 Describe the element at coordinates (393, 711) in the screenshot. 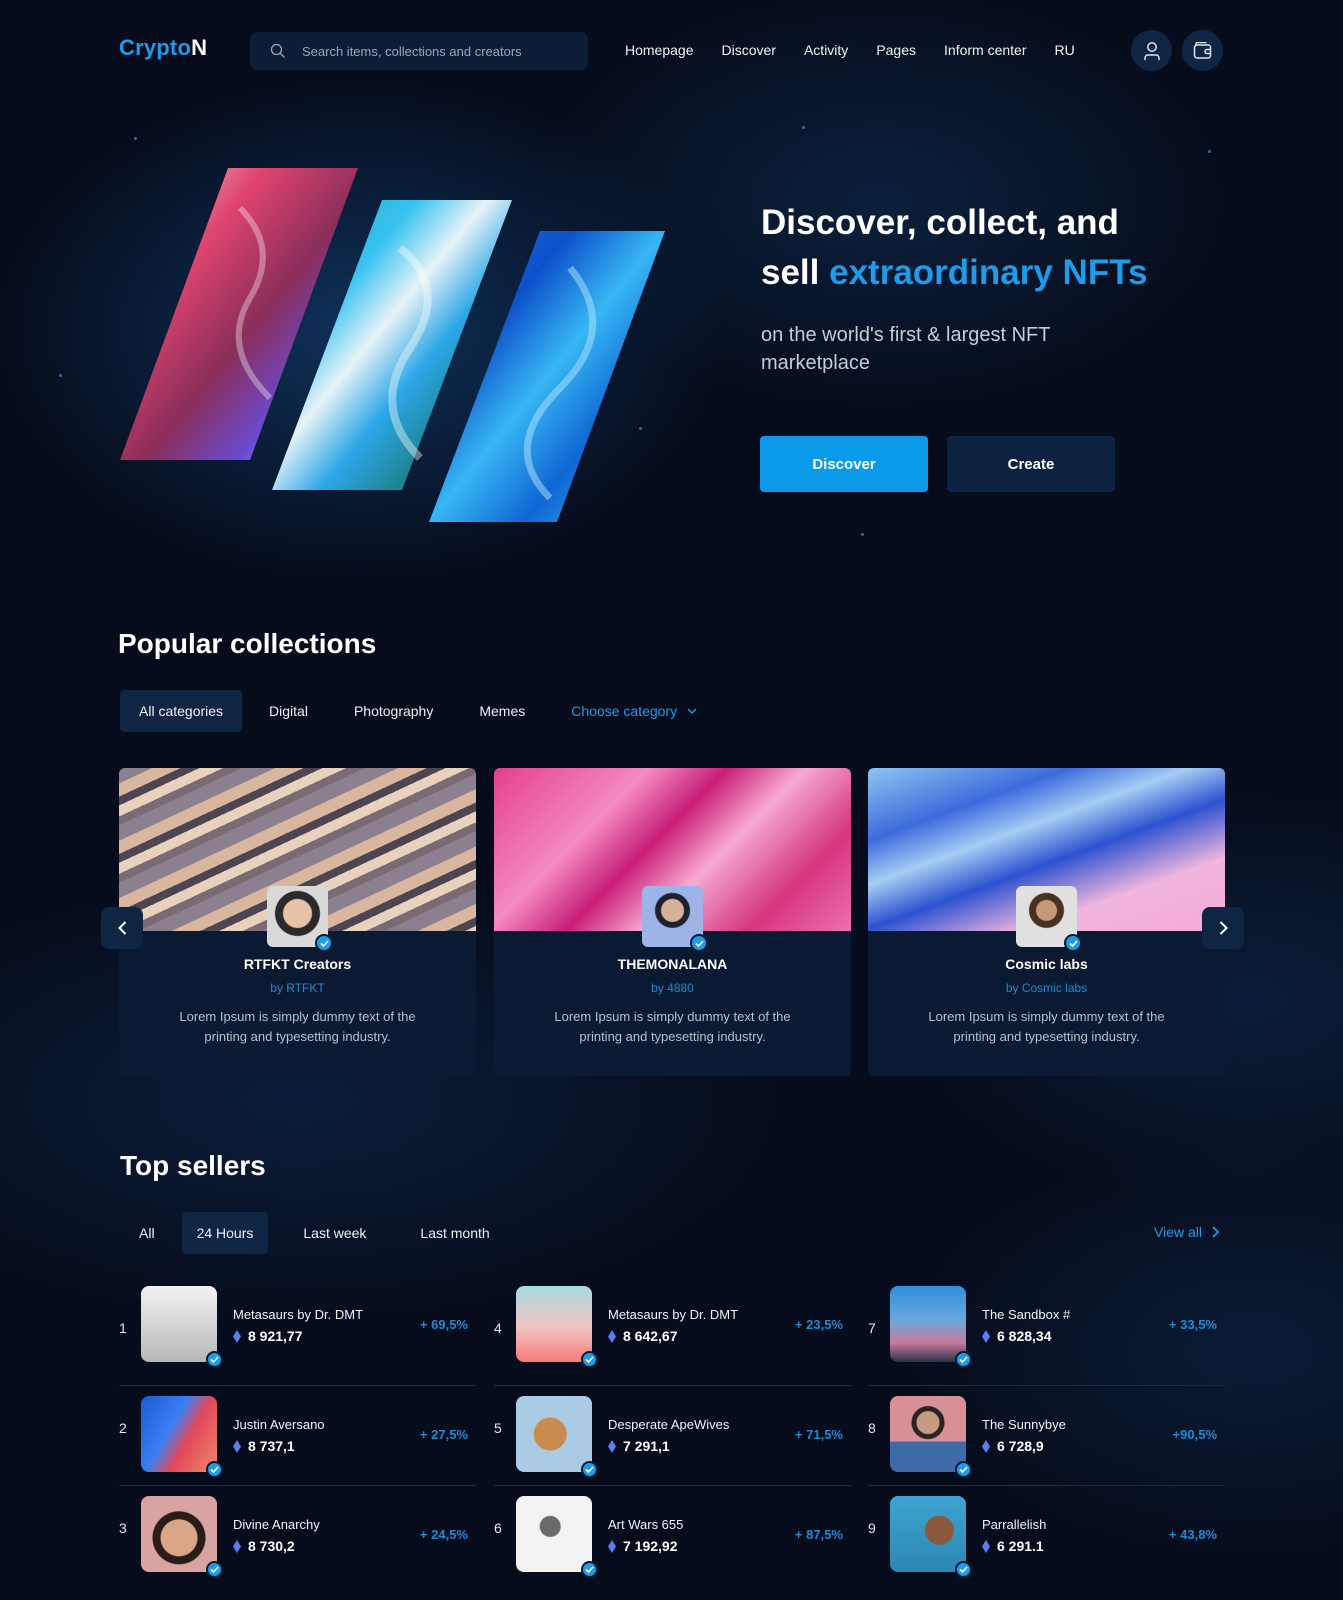

I see `tab-photography: Photography` at that location.